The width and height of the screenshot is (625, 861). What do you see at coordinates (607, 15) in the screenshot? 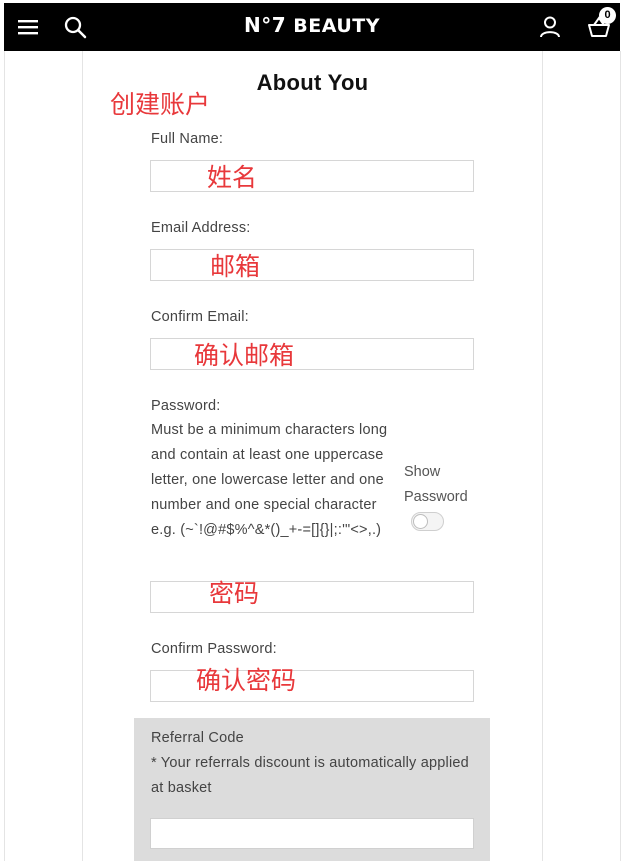
I see `basket-count-badge: 0` at bounding box center [607, 15].